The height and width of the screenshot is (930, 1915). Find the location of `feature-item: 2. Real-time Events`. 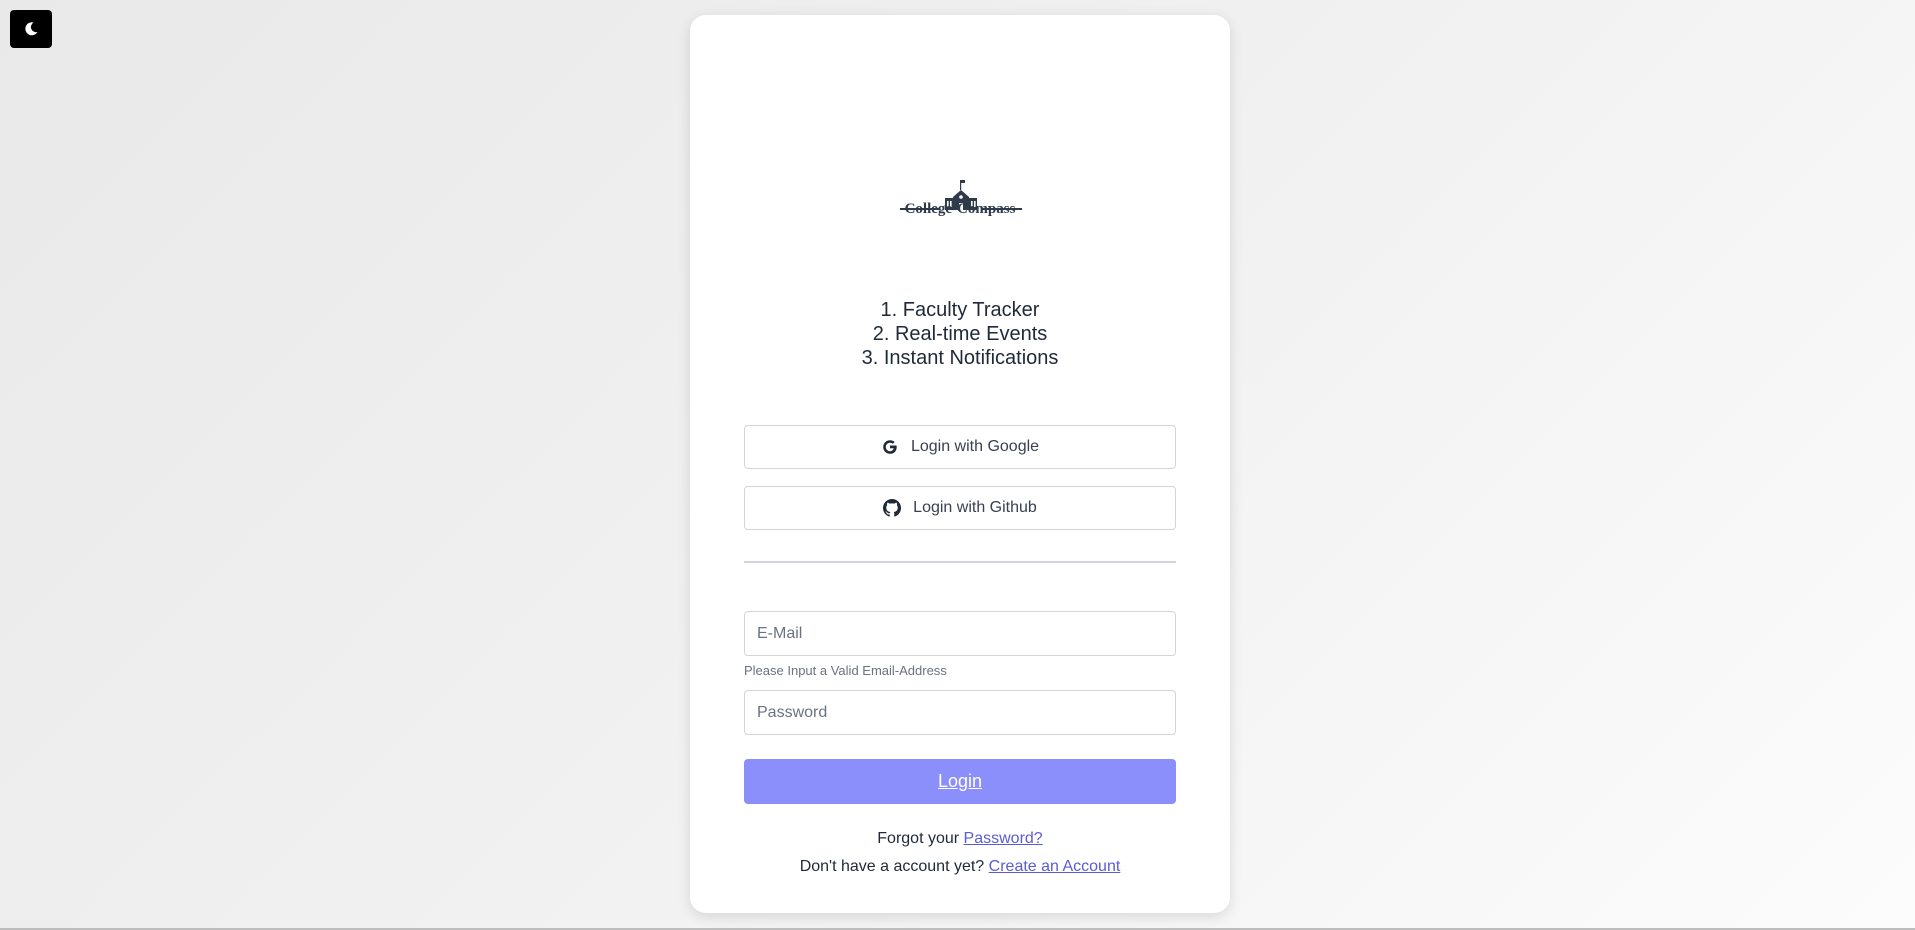

feature-item: 2. Real-time Events is located at coordinates (960, 334).